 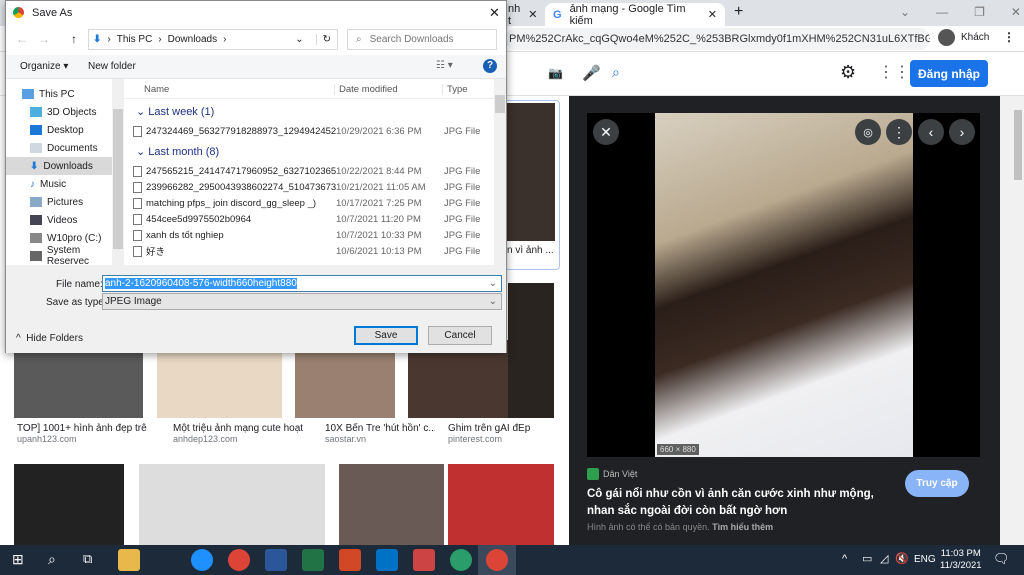 What do you see at coordinates (18, 559) in the screenshot?
I see `start-icon: ⊞` at bounding box center [18, 559].